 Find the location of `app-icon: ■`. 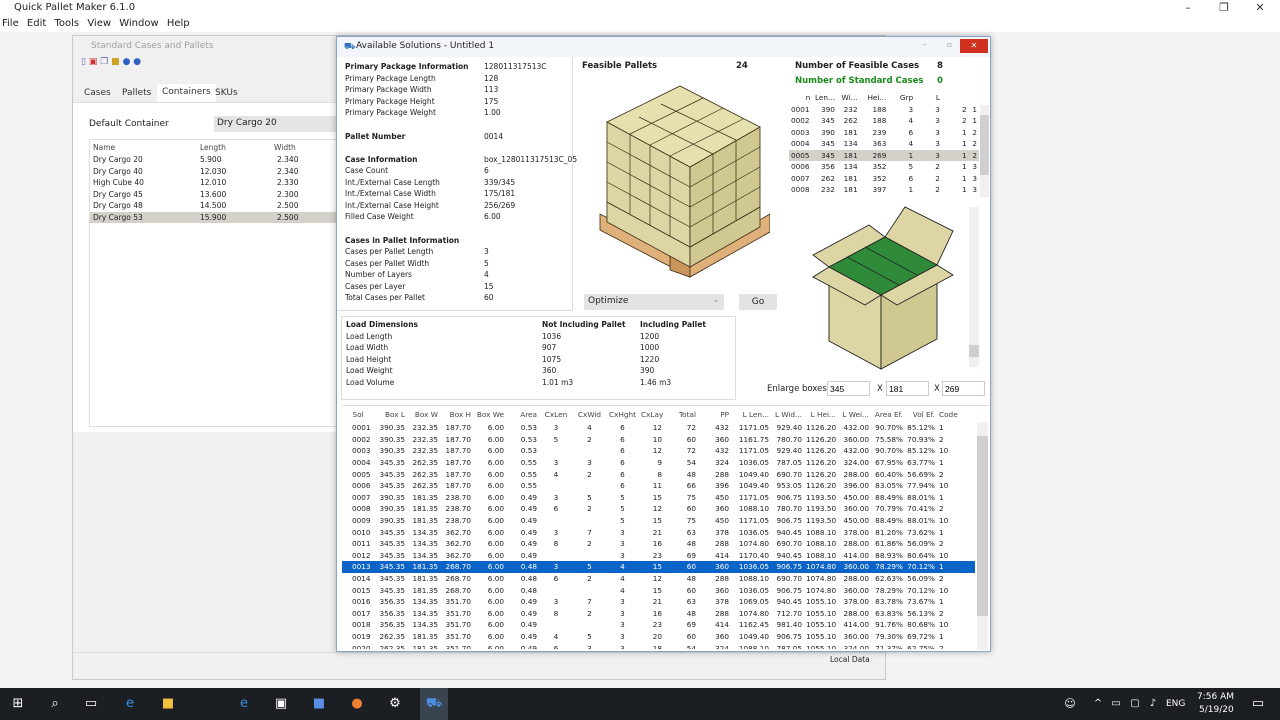

app-icon: ■ is located at coordinates (319, 704).